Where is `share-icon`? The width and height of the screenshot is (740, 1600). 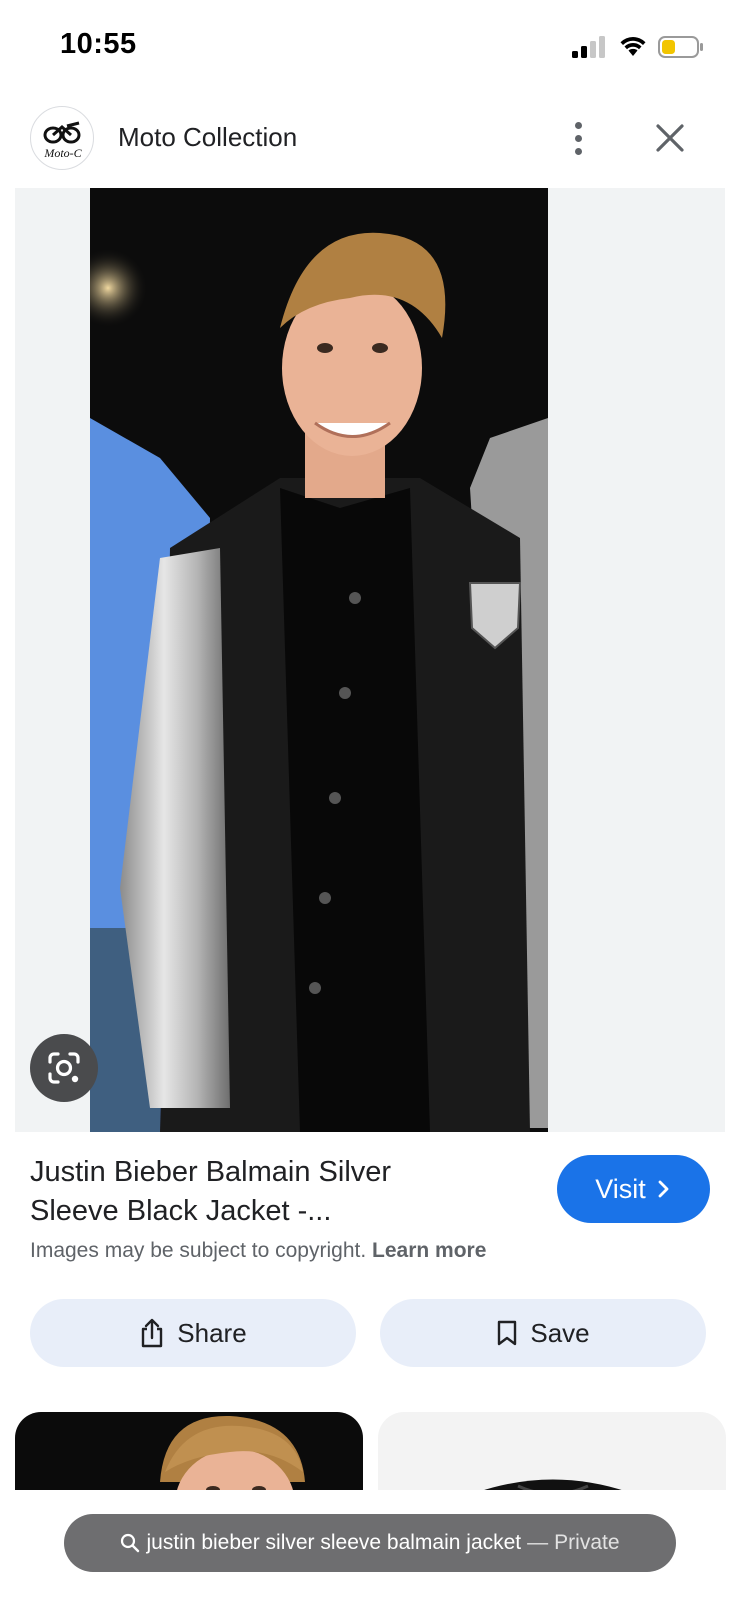 share-icon is located at coordinates (152, 1333).